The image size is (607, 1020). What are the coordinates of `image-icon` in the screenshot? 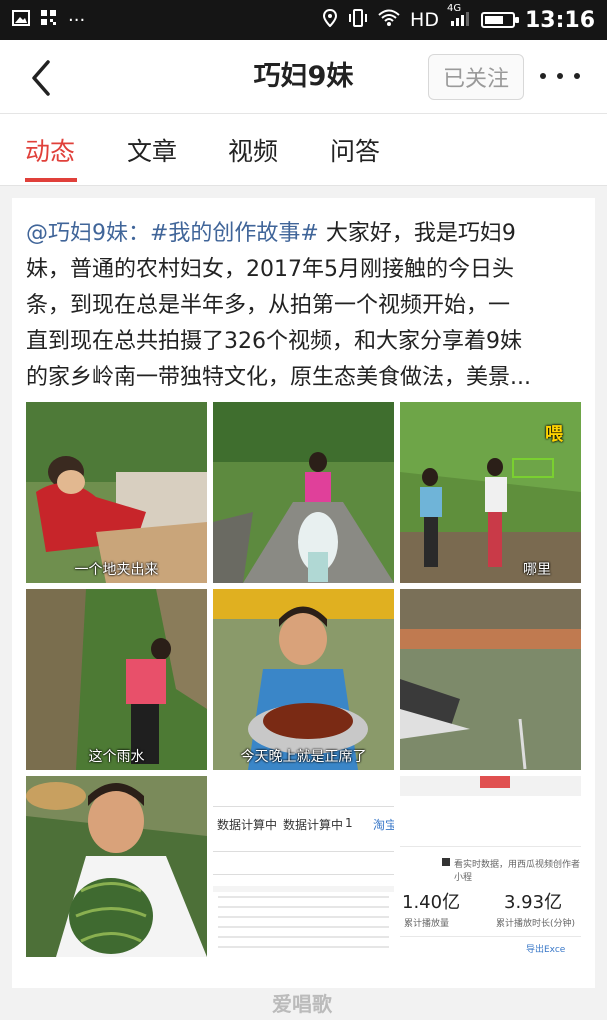 It's located at (21, 20).